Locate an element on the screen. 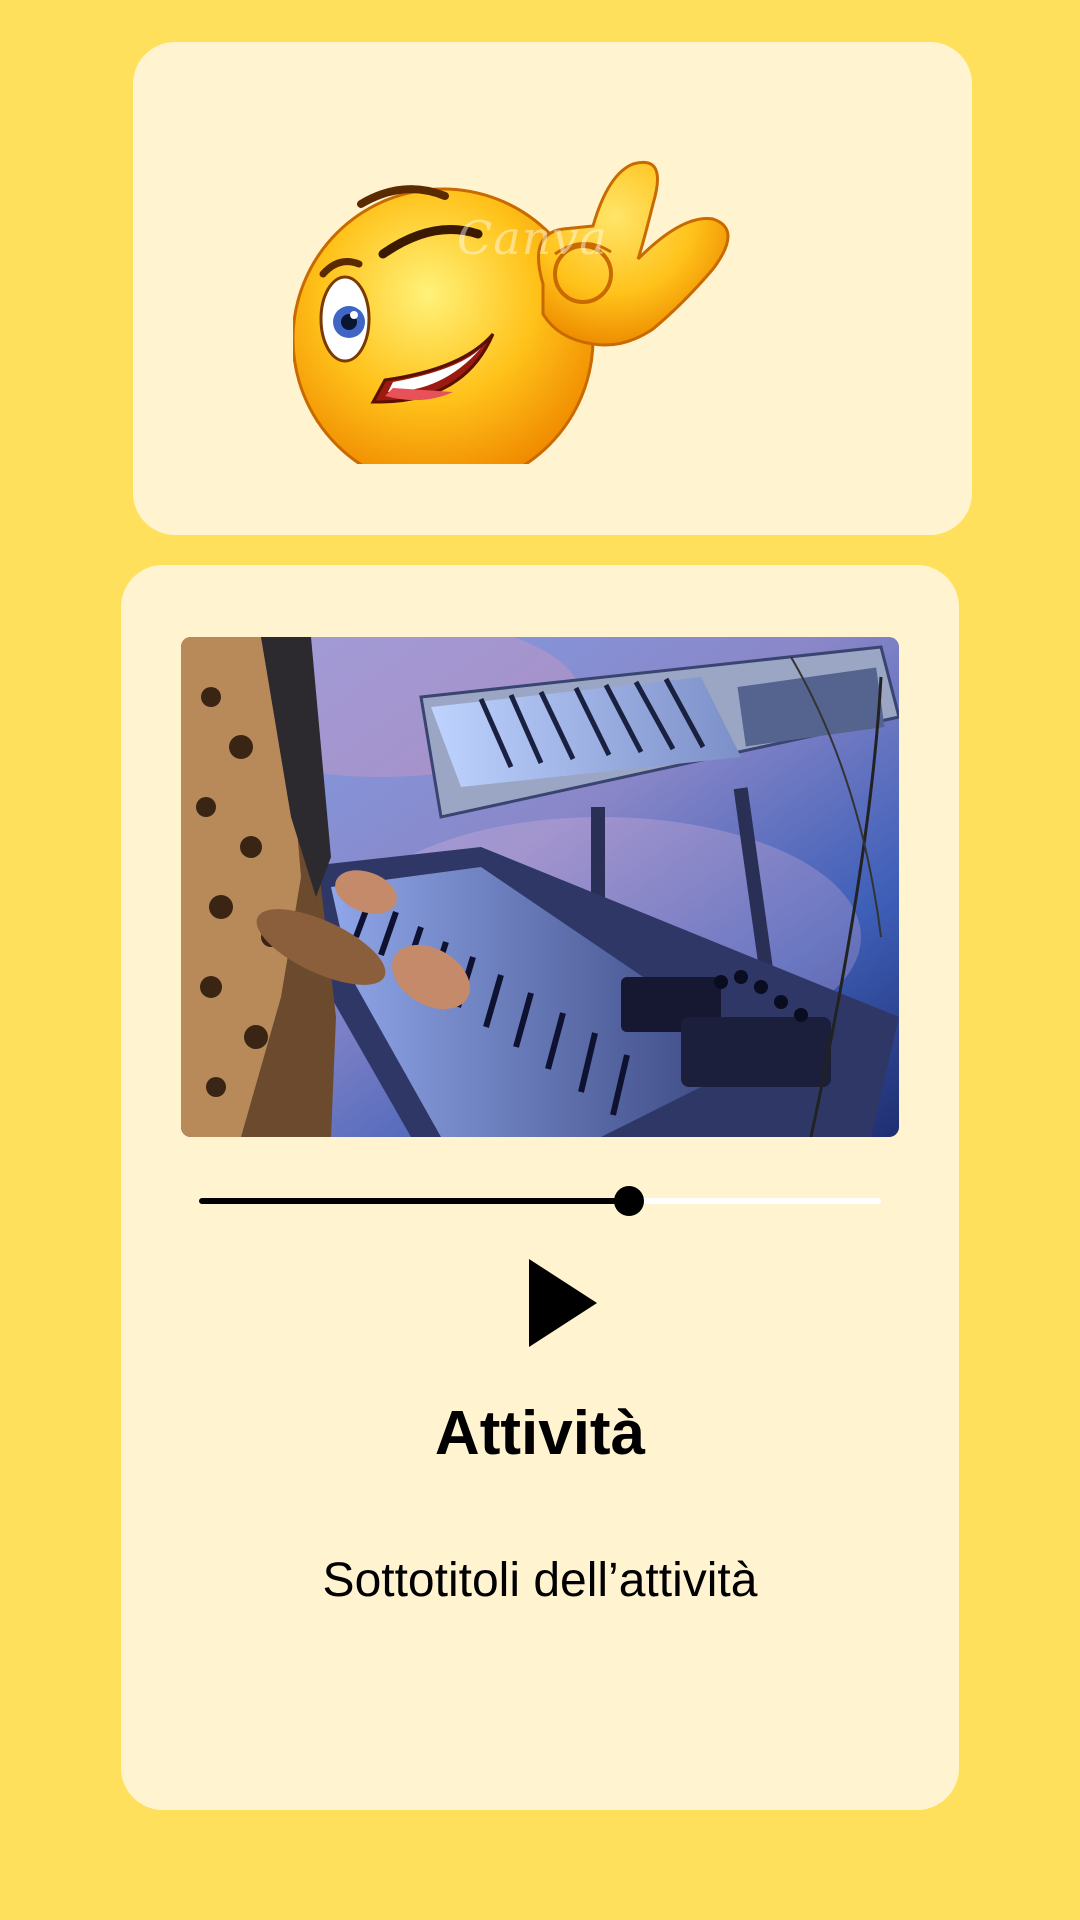 This screenshot has width=1080, height=1920. play-button is located at coordinates (561, 1303).